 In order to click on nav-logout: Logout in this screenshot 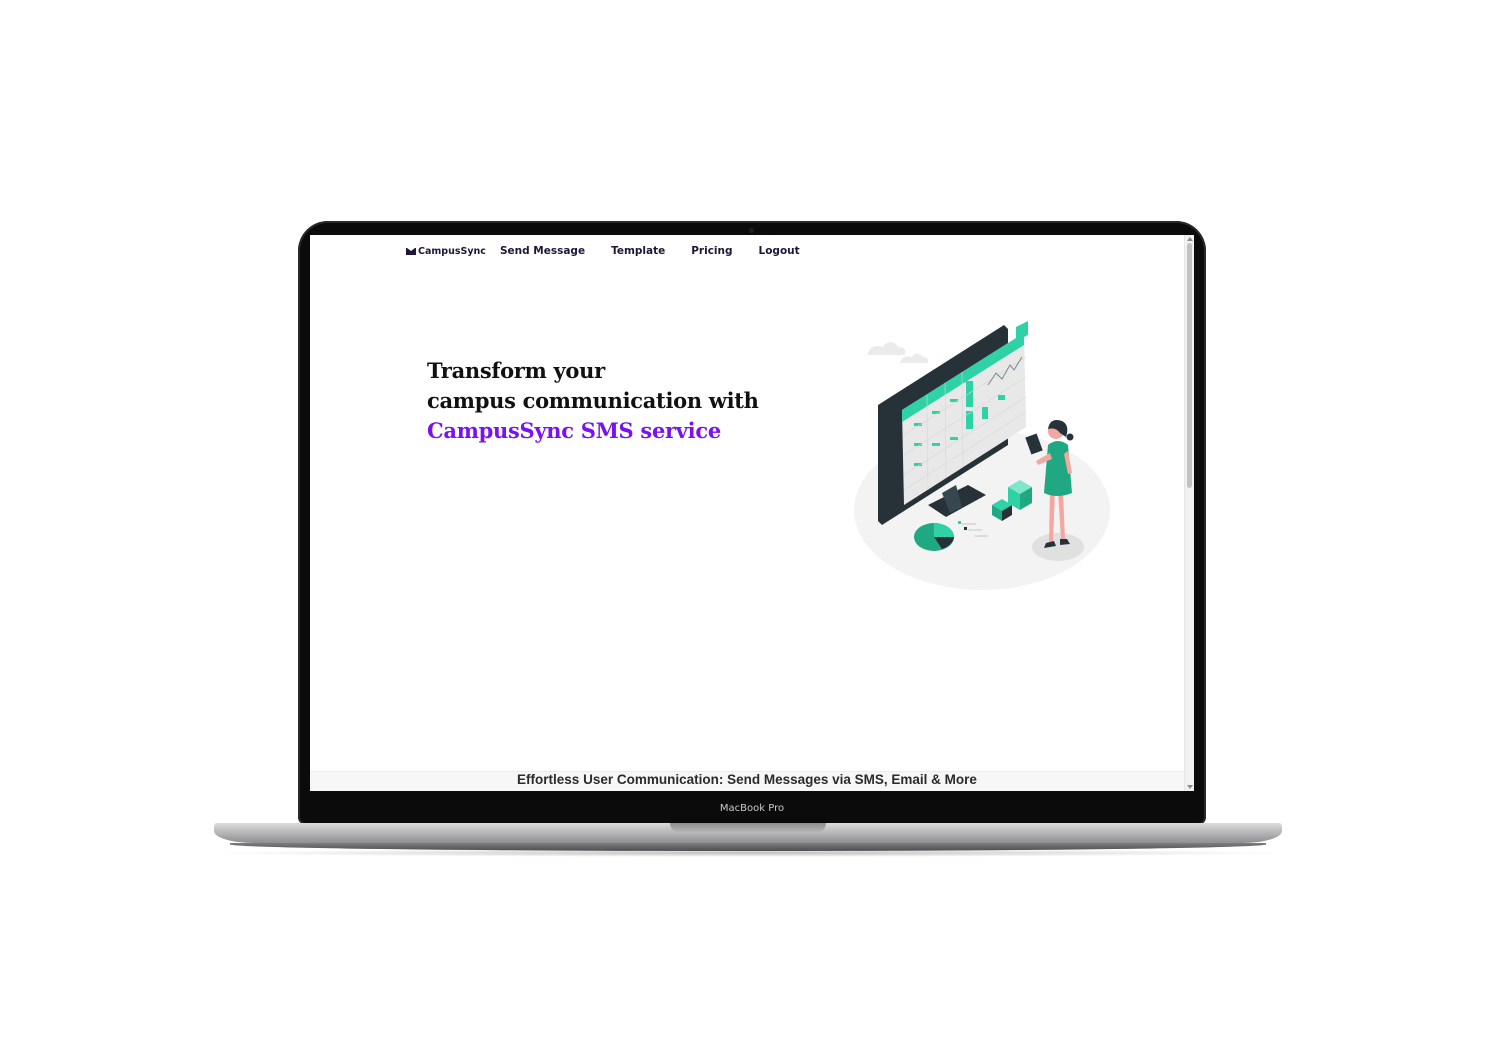, I will do `click(779, 251)`.